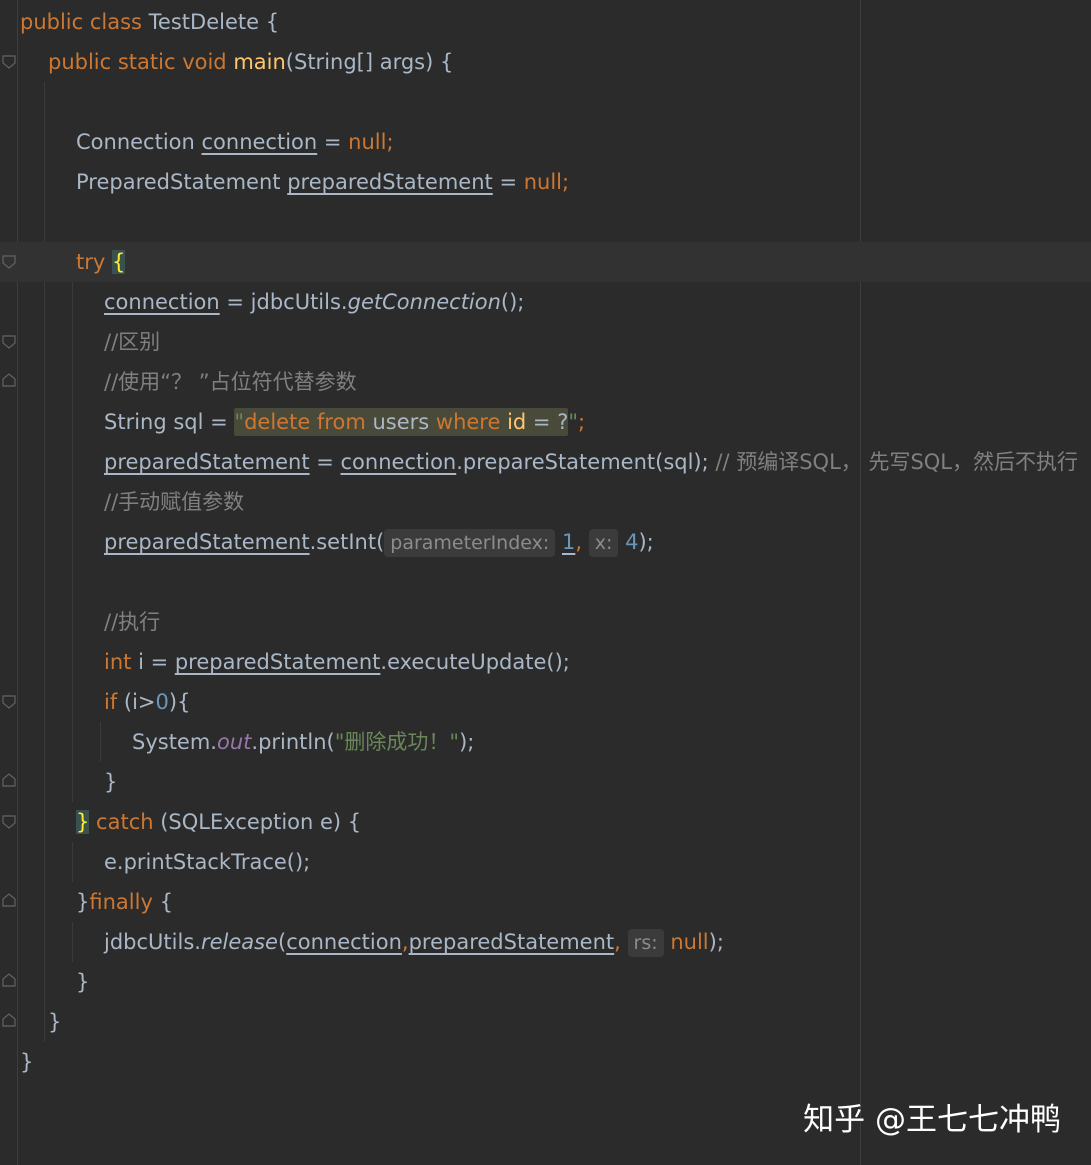 The height and width of the screenshot is (1165, 1091). I want to click on code-line: }finally {, so click(124, 902).